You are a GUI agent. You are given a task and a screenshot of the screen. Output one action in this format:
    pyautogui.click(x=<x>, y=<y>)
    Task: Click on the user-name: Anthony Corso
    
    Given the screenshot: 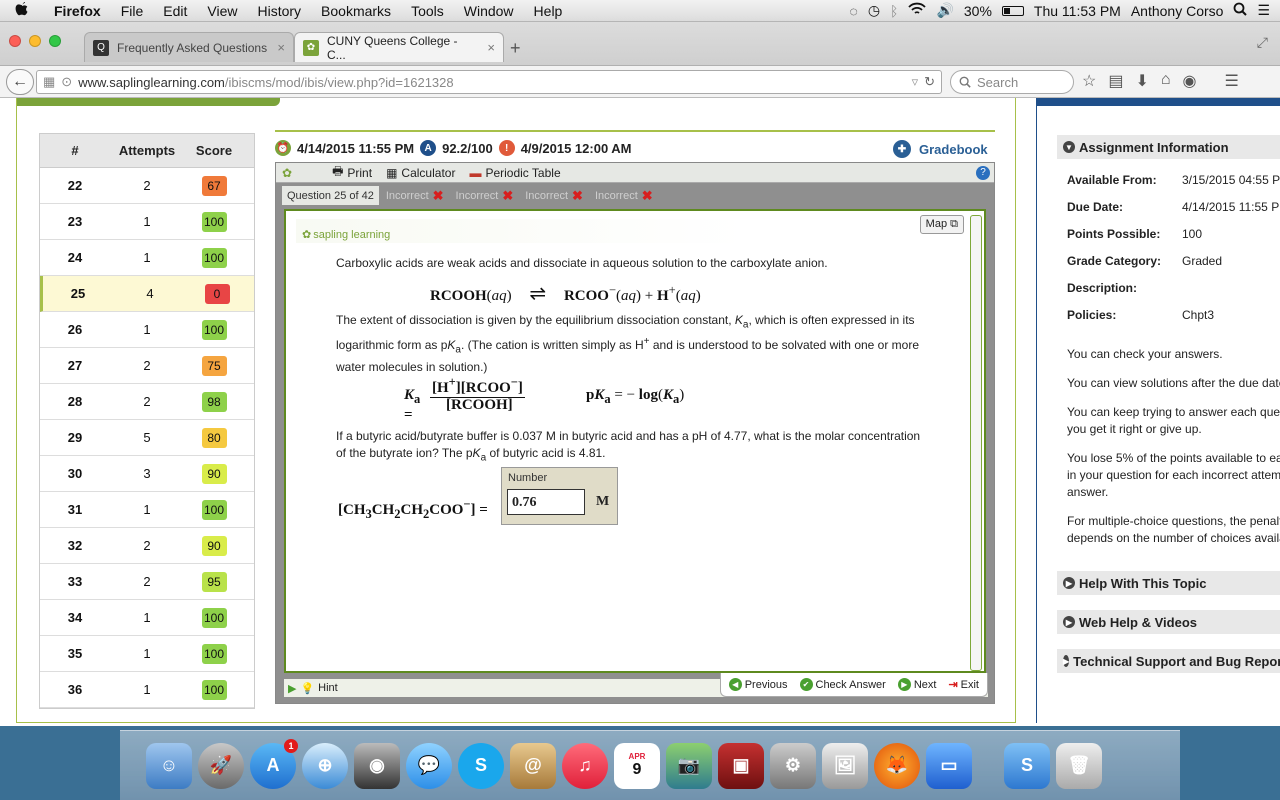 What is the action you would take?
    pyautogui.click(x=1177, y=11)
    